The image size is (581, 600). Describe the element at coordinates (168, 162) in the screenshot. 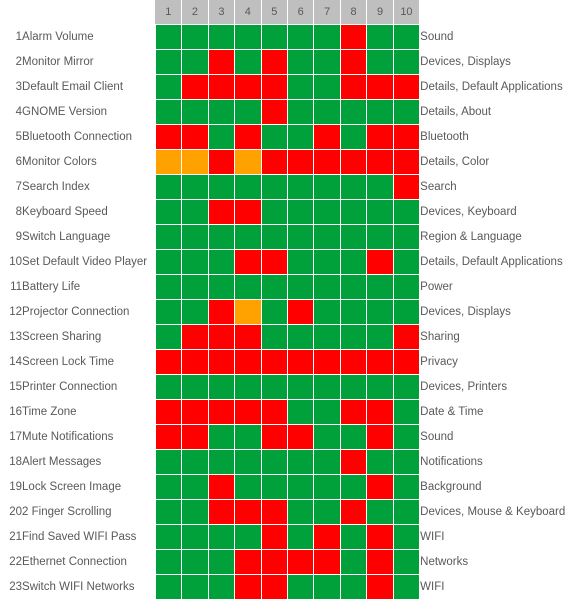

I see `cell-partial` at that location.